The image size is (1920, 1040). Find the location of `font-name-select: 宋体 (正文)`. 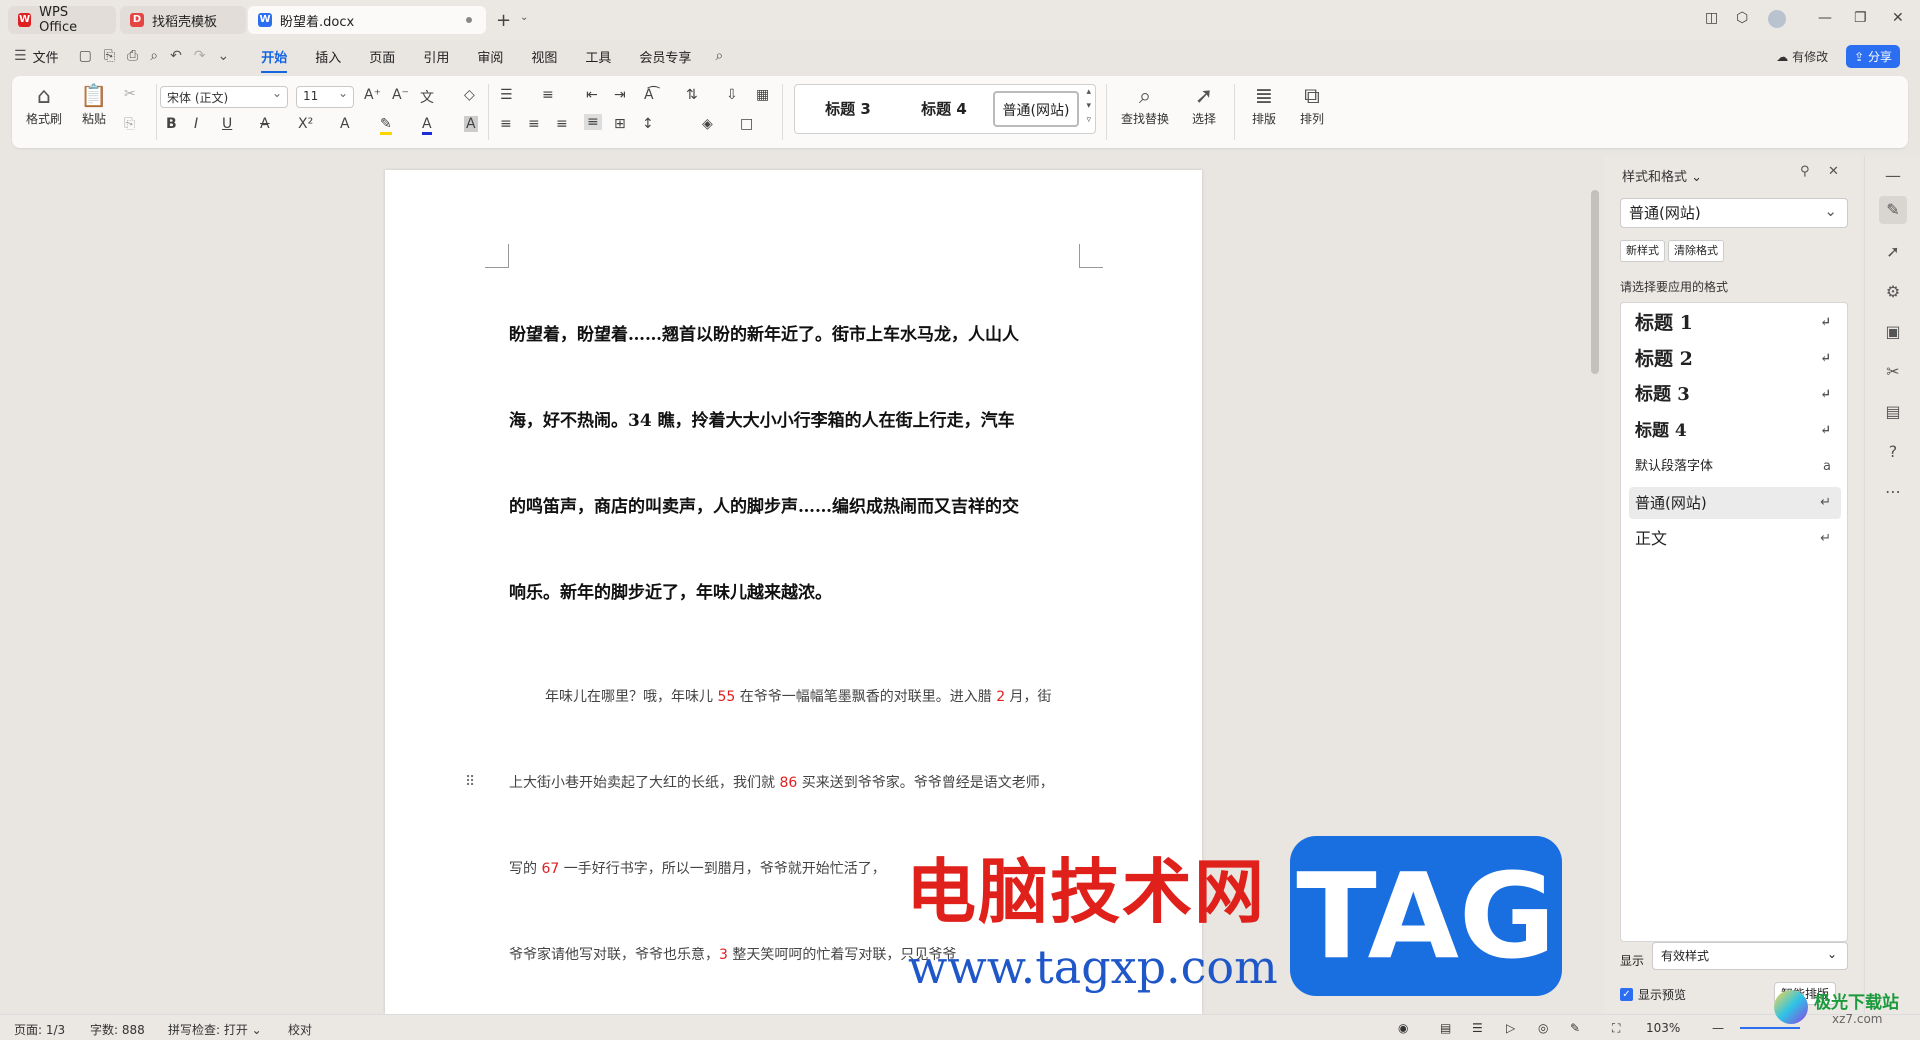

font-name-select: 宋体 (正文) is located at coordinates (224, 97).